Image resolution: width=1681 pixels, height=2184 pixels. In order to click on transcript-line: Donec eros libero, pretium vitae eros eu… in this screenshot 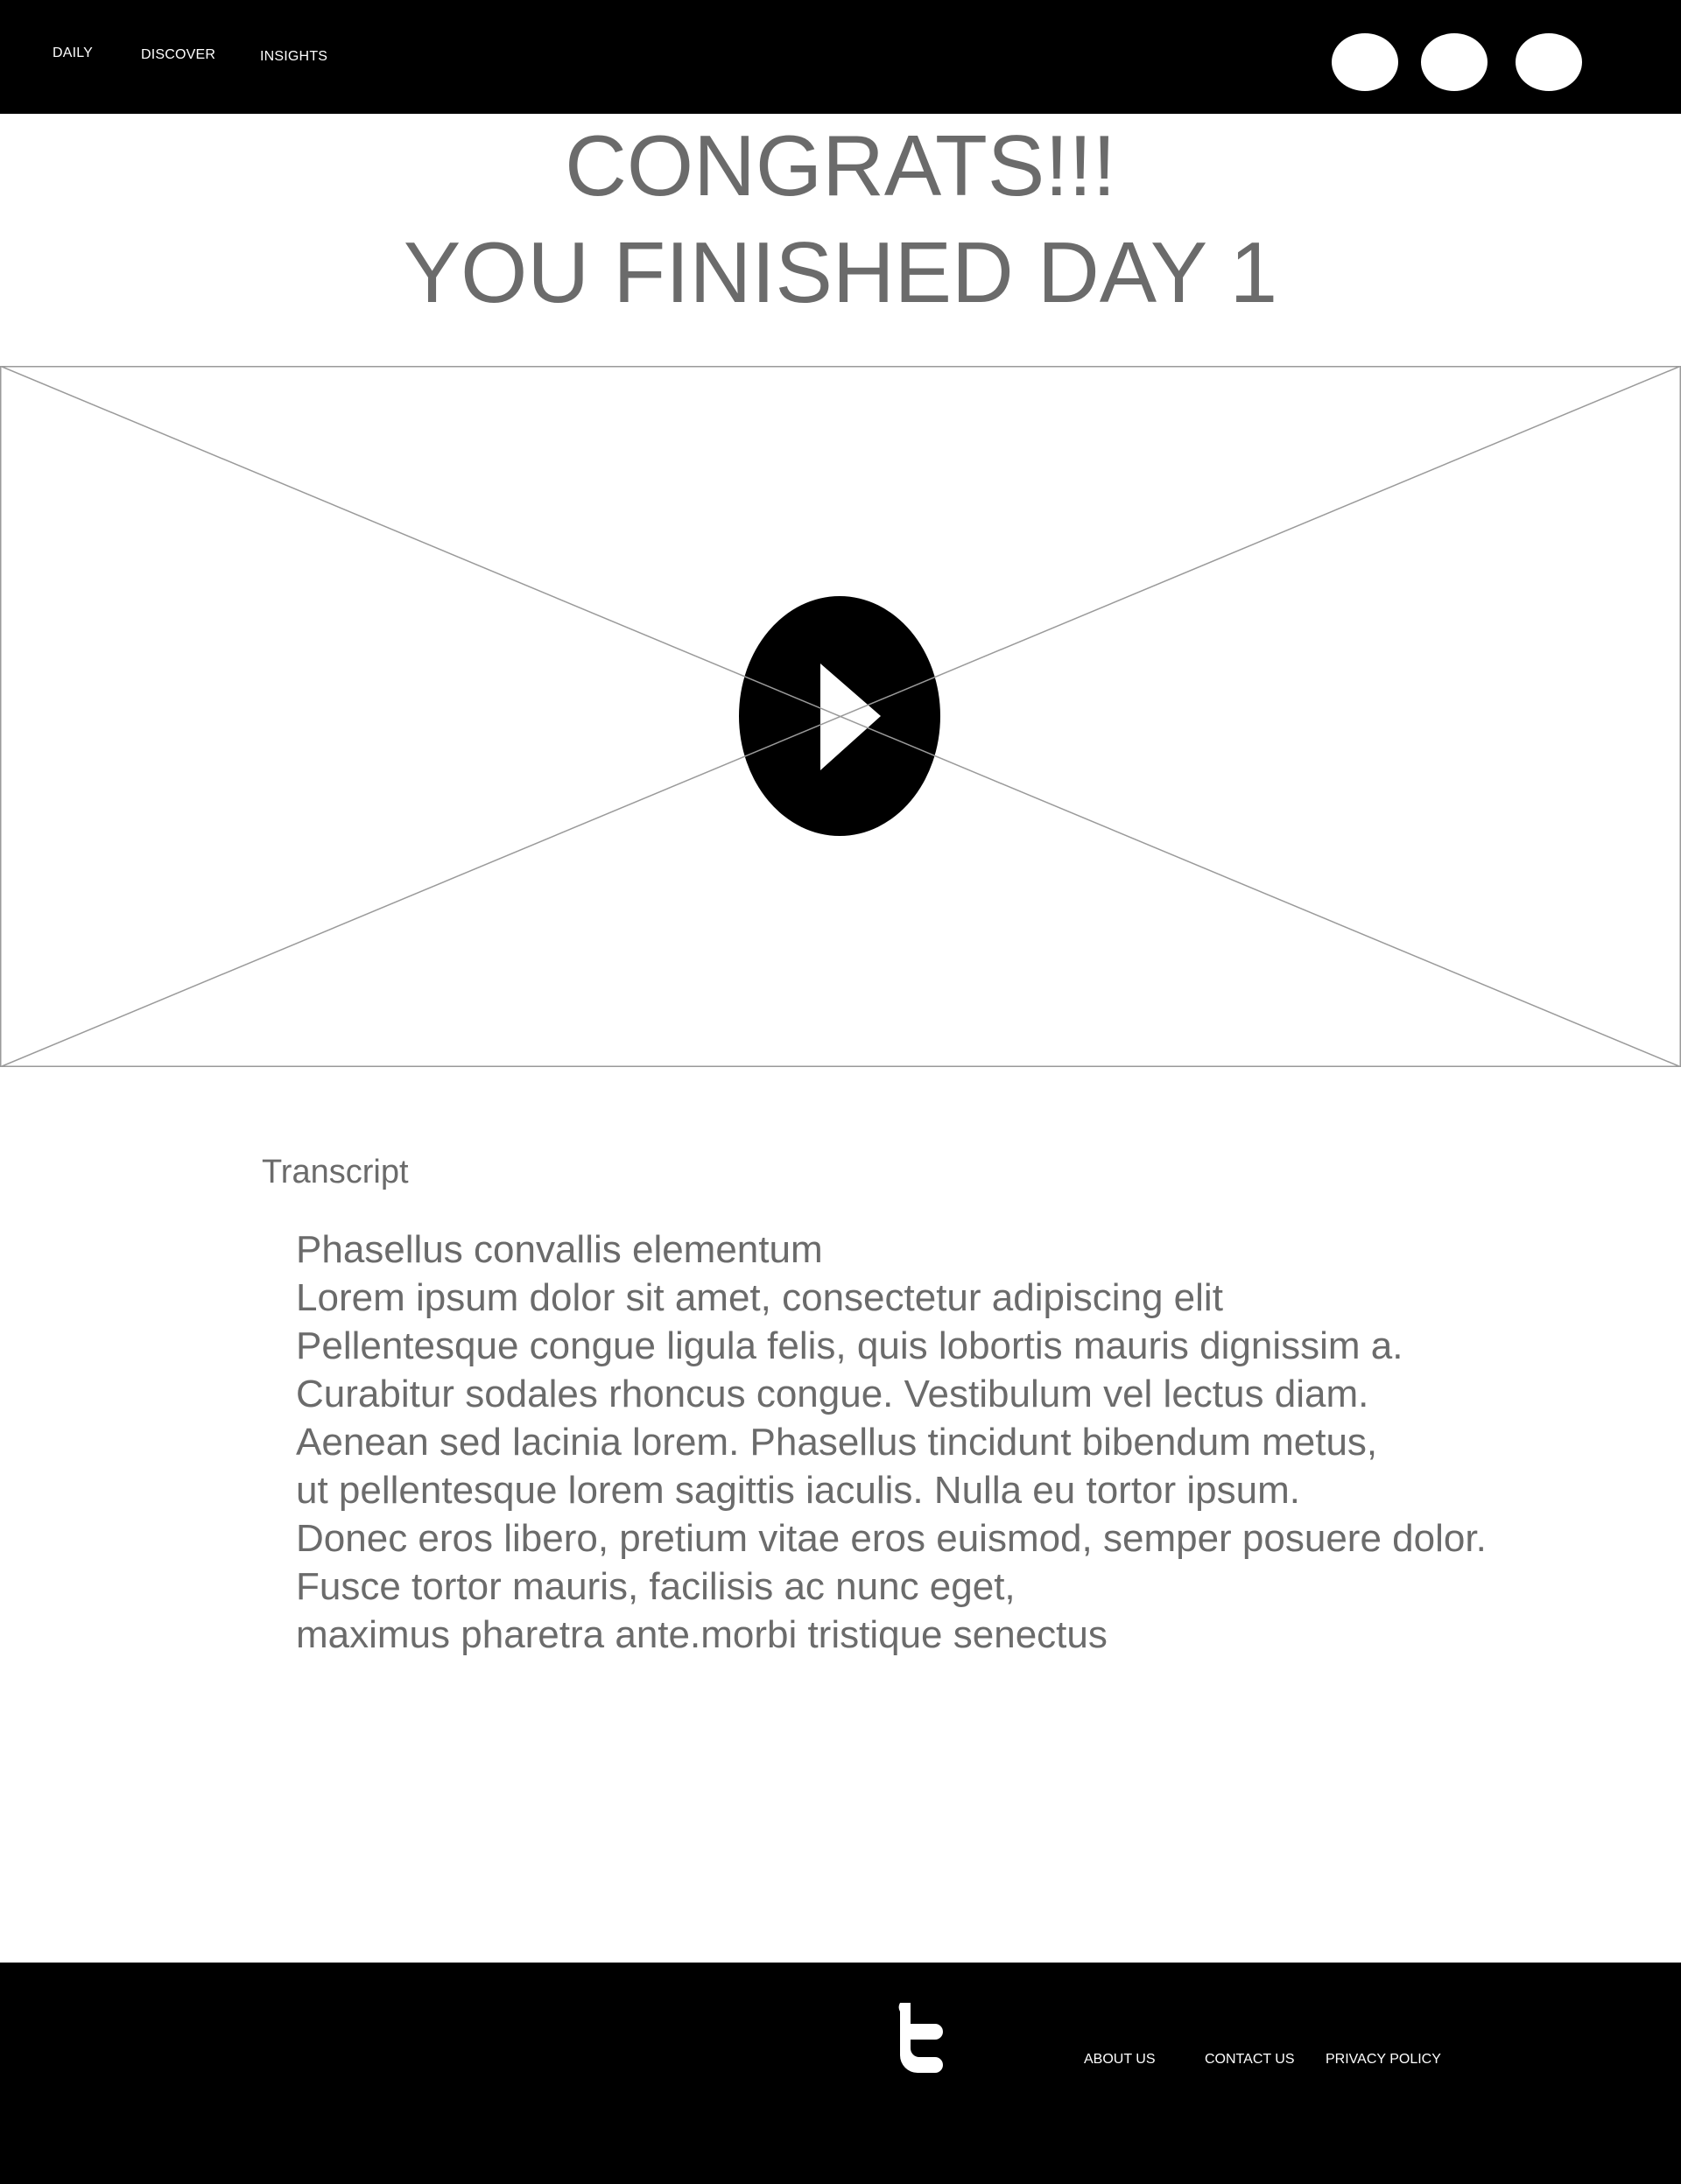, I will do `click(891, 1538)`.